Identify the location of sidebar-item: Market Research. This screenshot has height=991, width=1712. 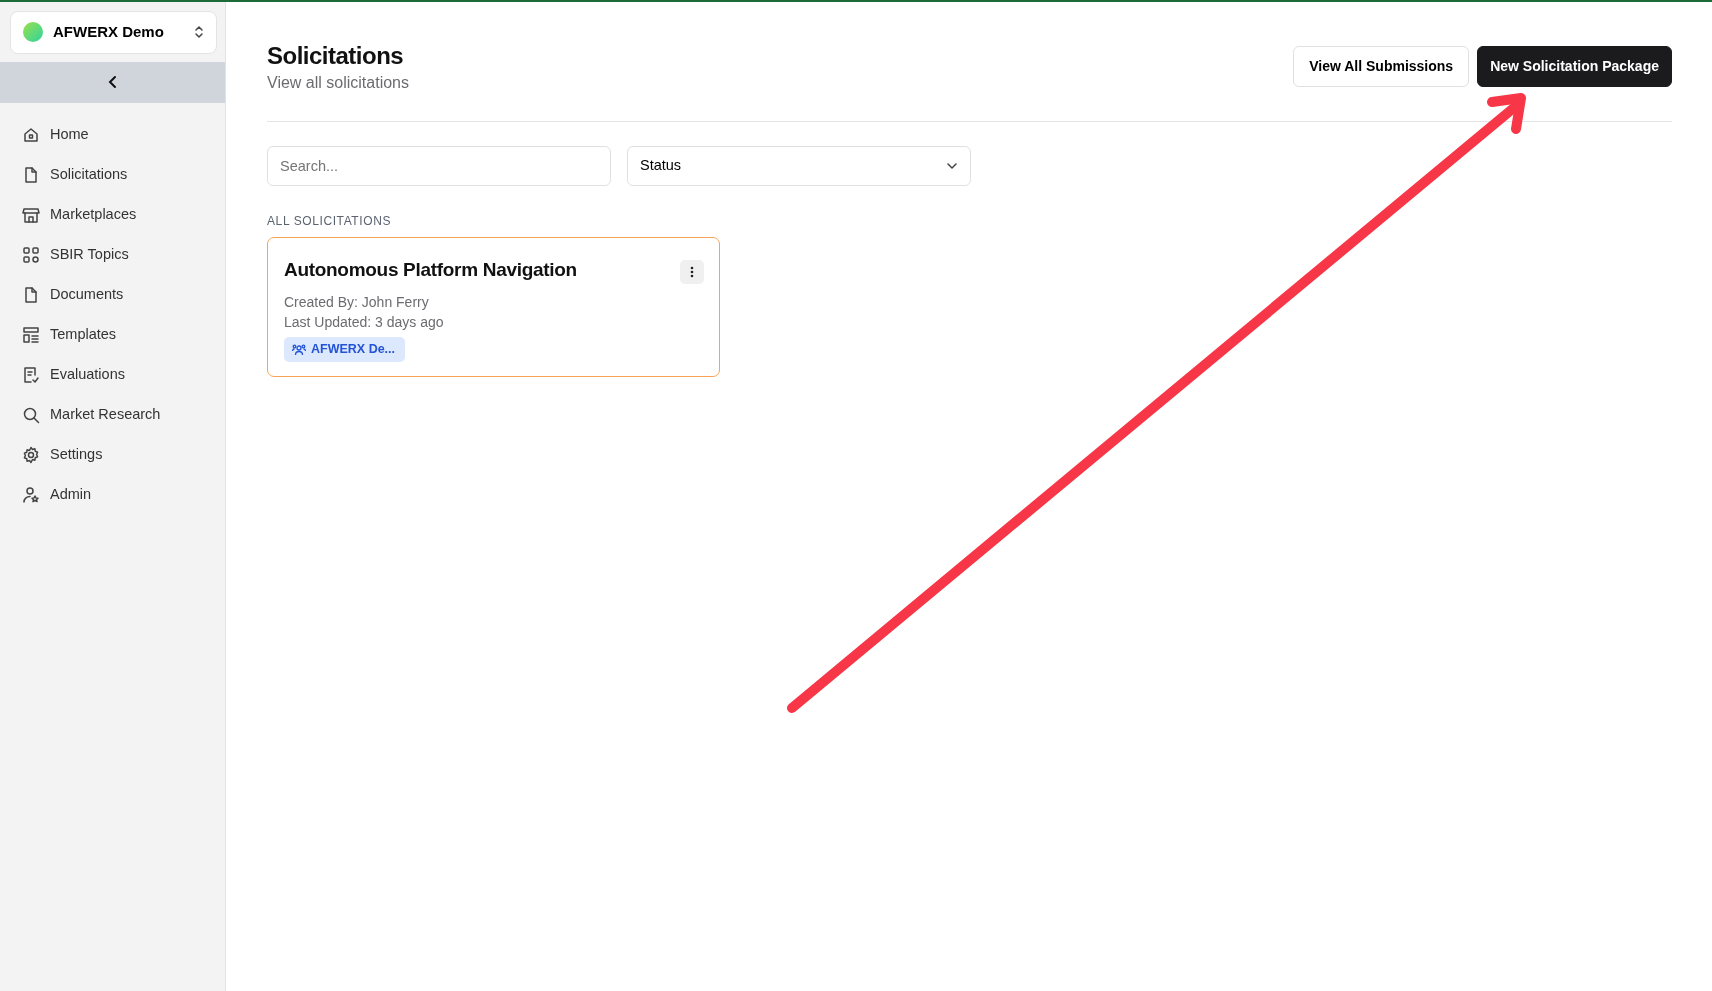
(91, 414).